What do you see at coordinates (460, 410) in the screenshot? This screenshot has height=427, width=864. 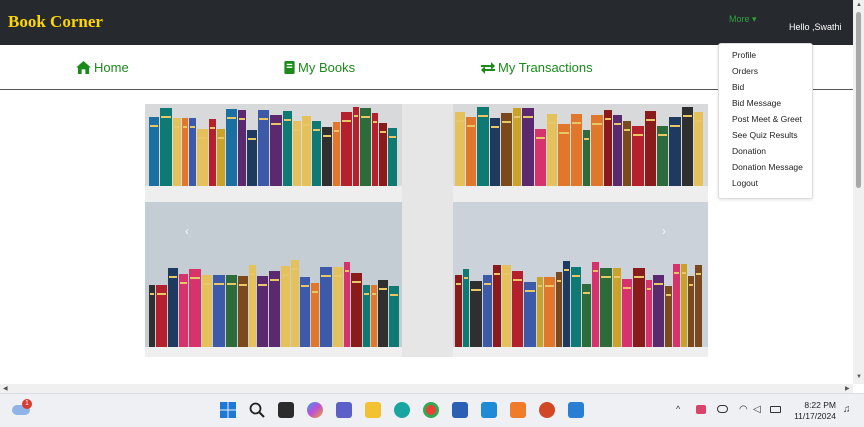 I see `word-icon` at bounding box center [460, 410].